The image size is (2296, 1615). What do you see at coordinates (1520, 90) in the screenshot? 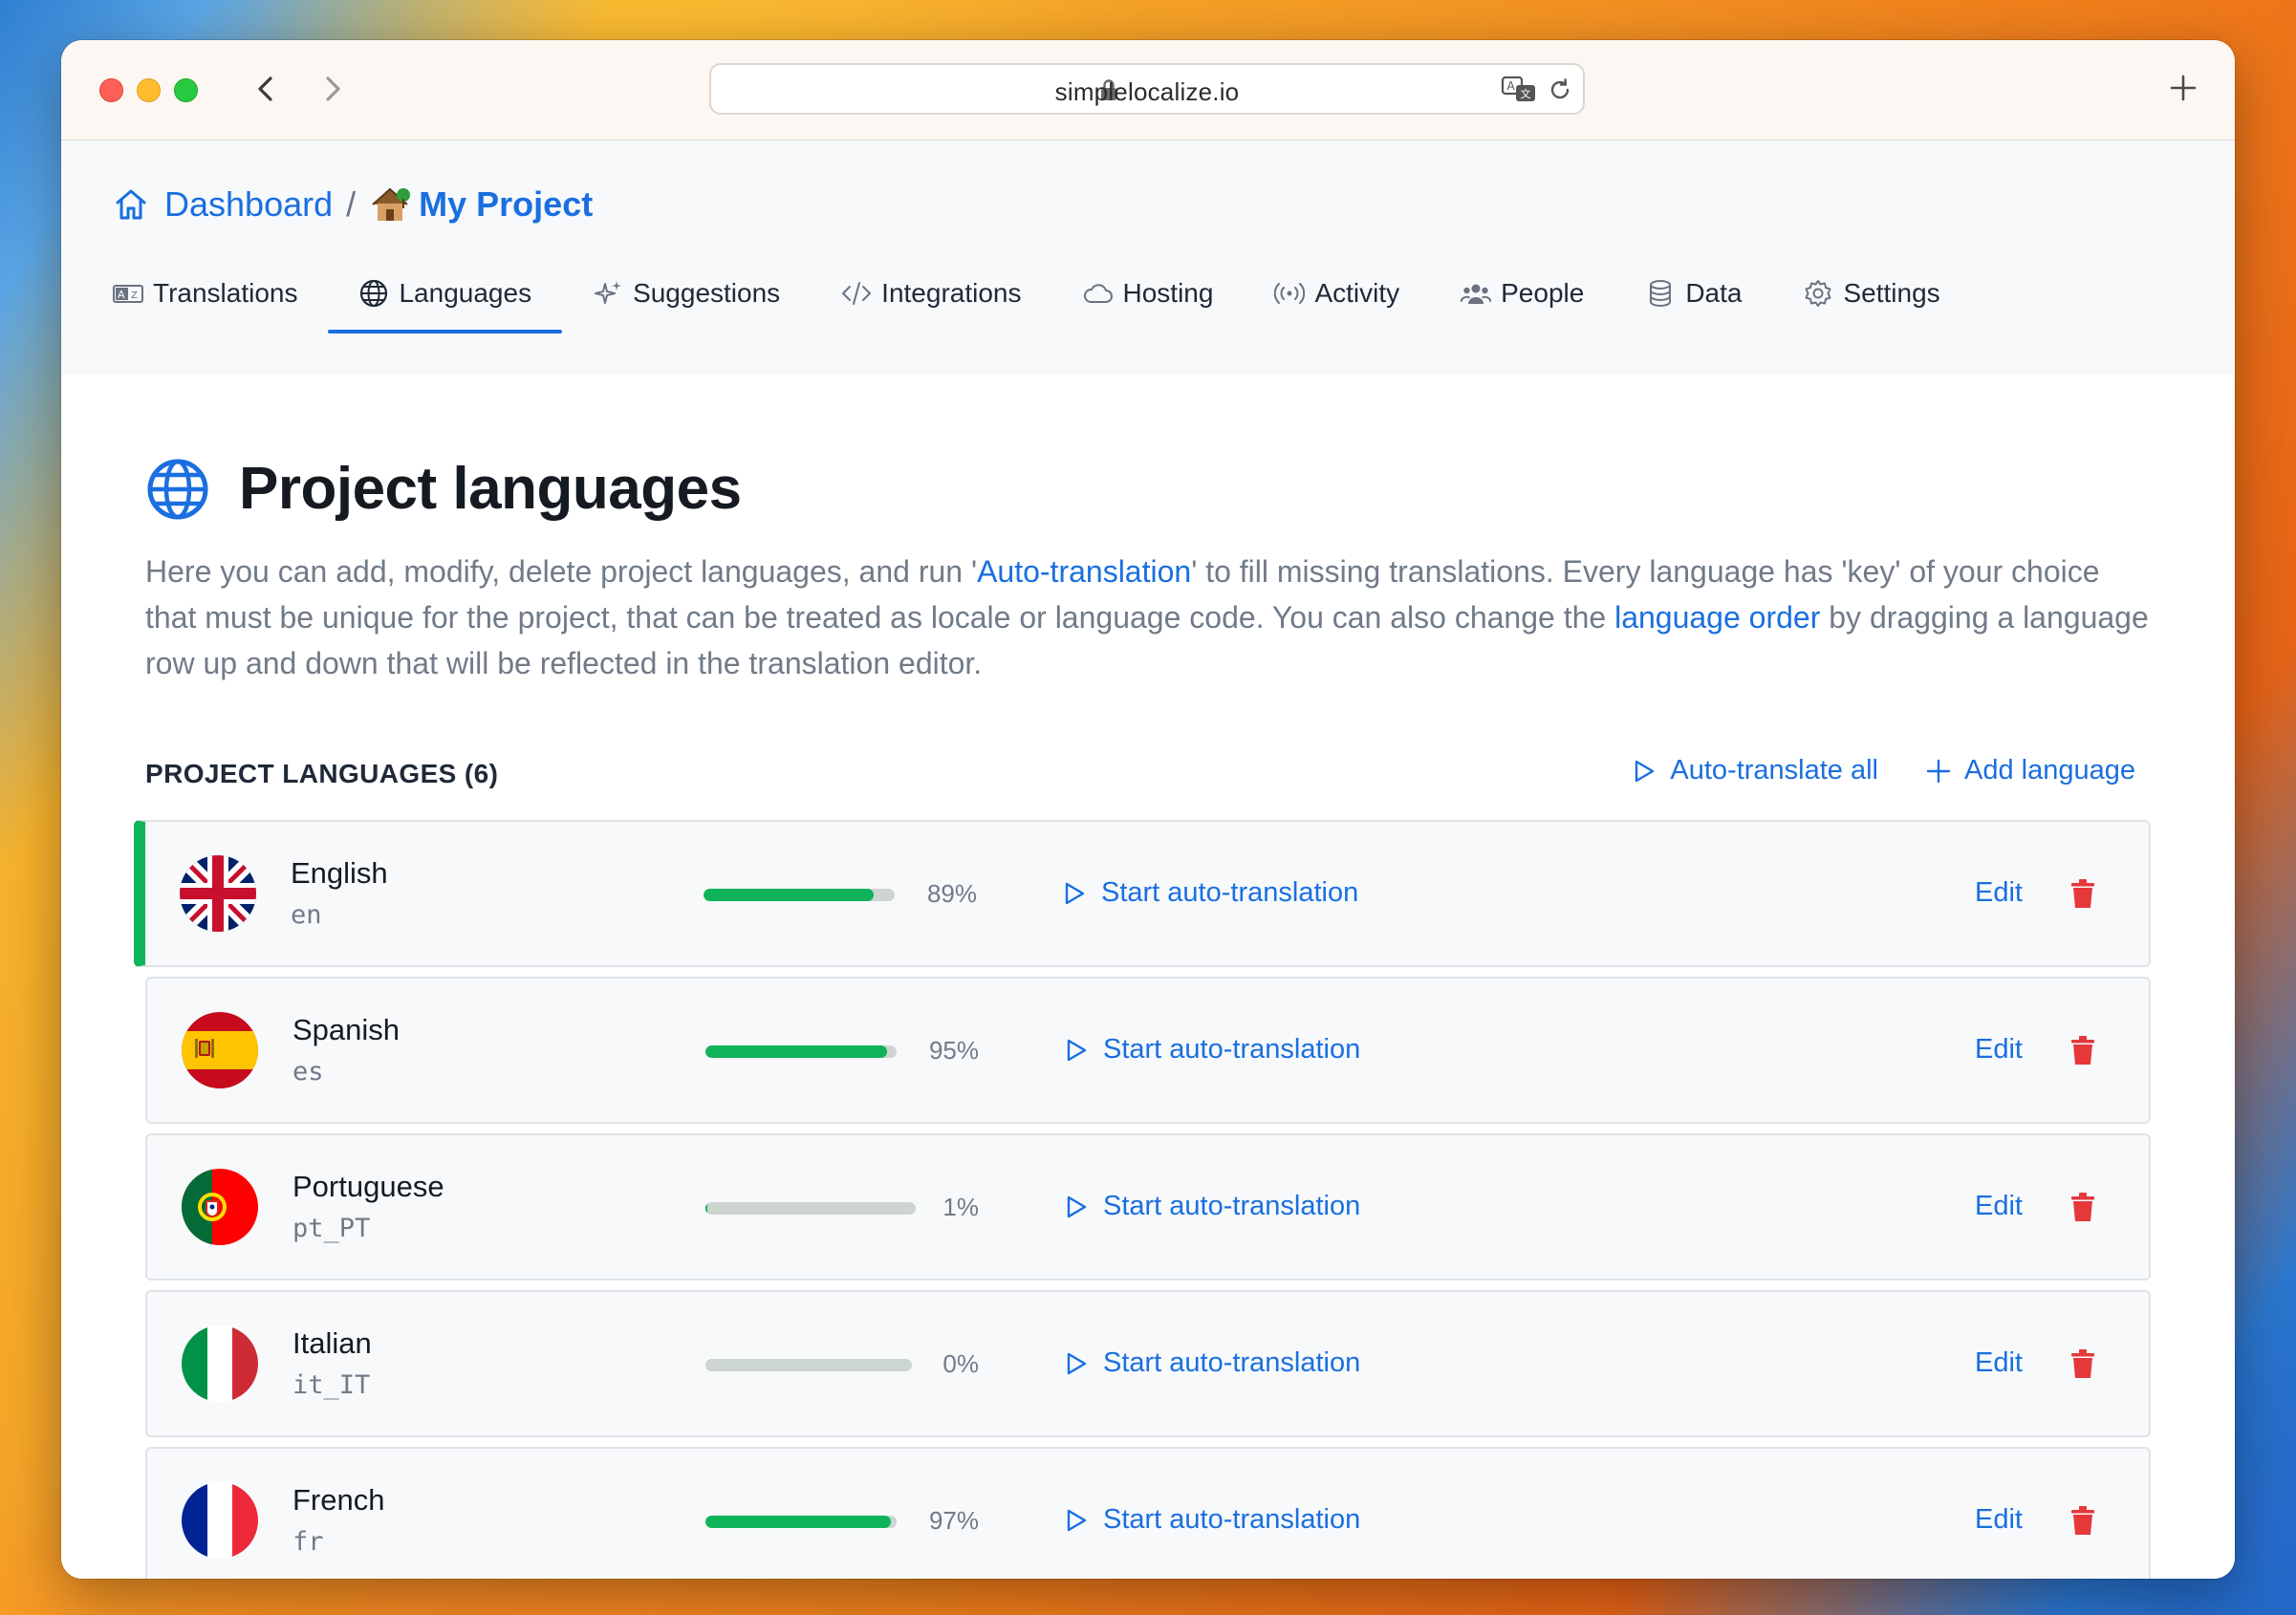
I see `translate-page-icon: A文` at bounding box center [1520, 90].